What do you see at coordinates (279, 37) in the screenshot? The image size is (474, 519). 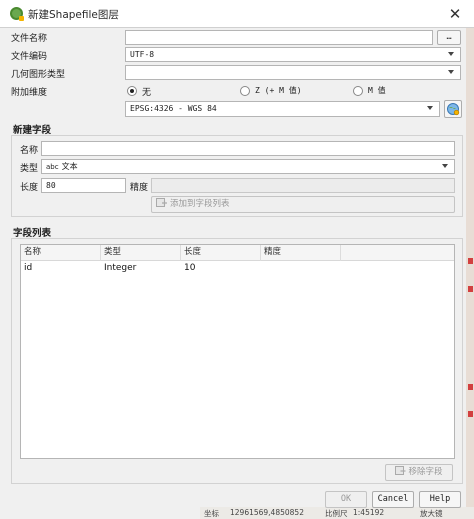 I see `file-name-input` at bounding box center [279, 37].